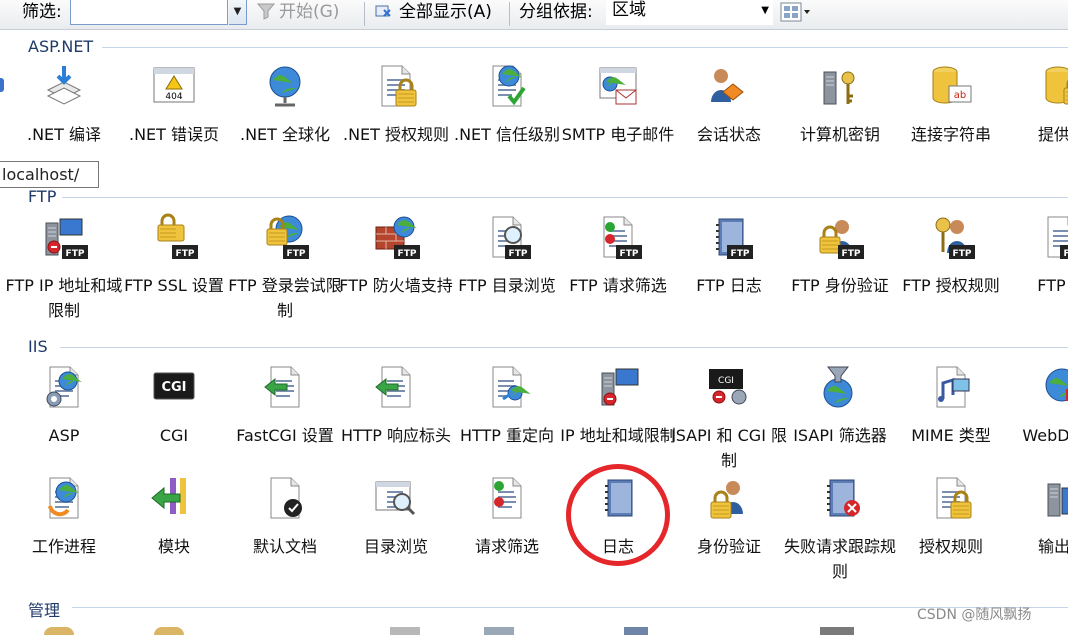  Describe the element at coordinates (840, 534) in the screenshot. I see `feature-item: 失败请求跟踪规则` at that location.